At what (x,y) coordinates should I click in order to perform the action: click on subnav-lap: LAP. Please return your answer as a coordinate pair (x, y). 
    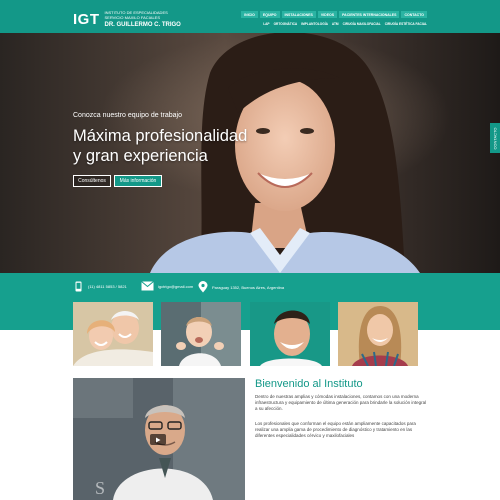
    Looking at the image, I should click on (266, 24).